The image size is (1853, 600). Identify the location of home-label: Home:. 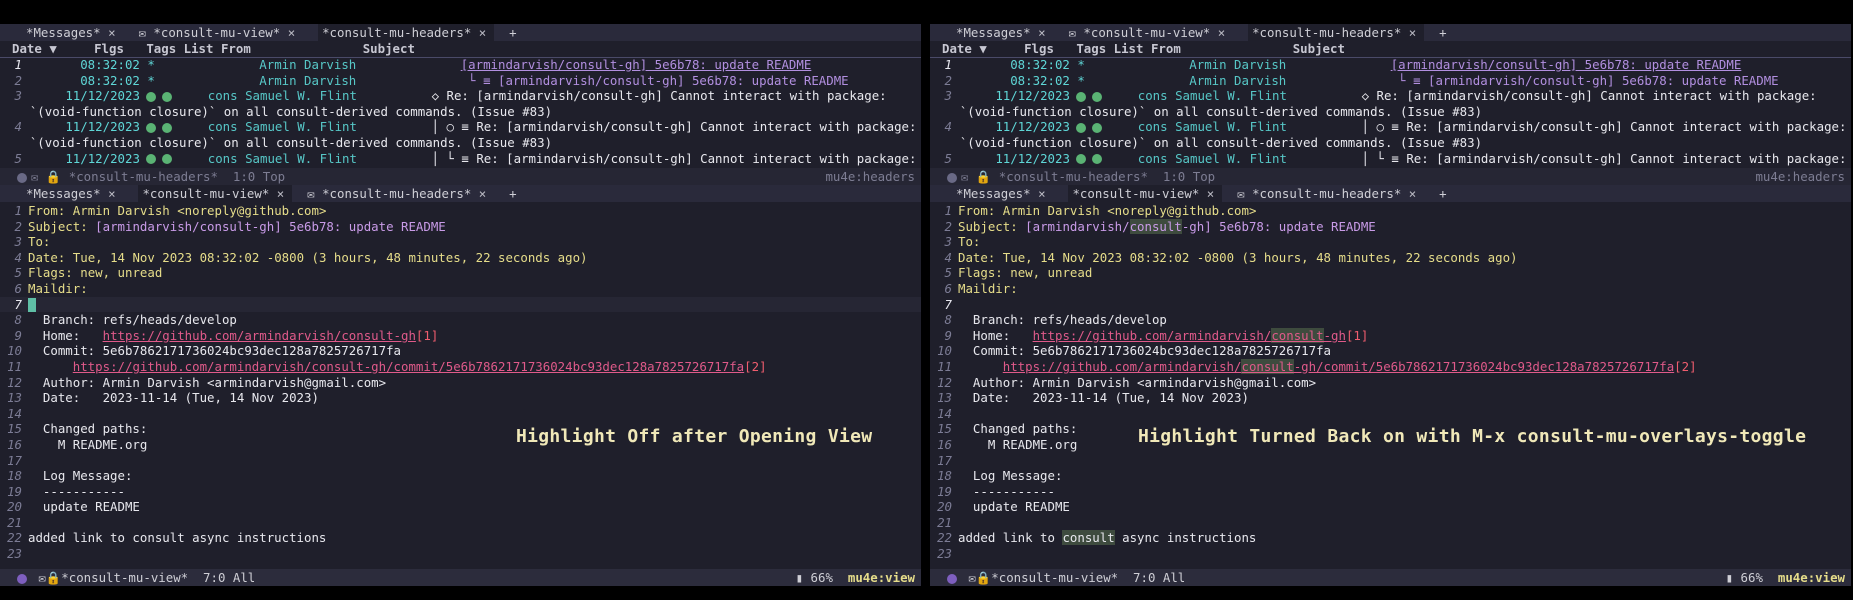
(65, 335).